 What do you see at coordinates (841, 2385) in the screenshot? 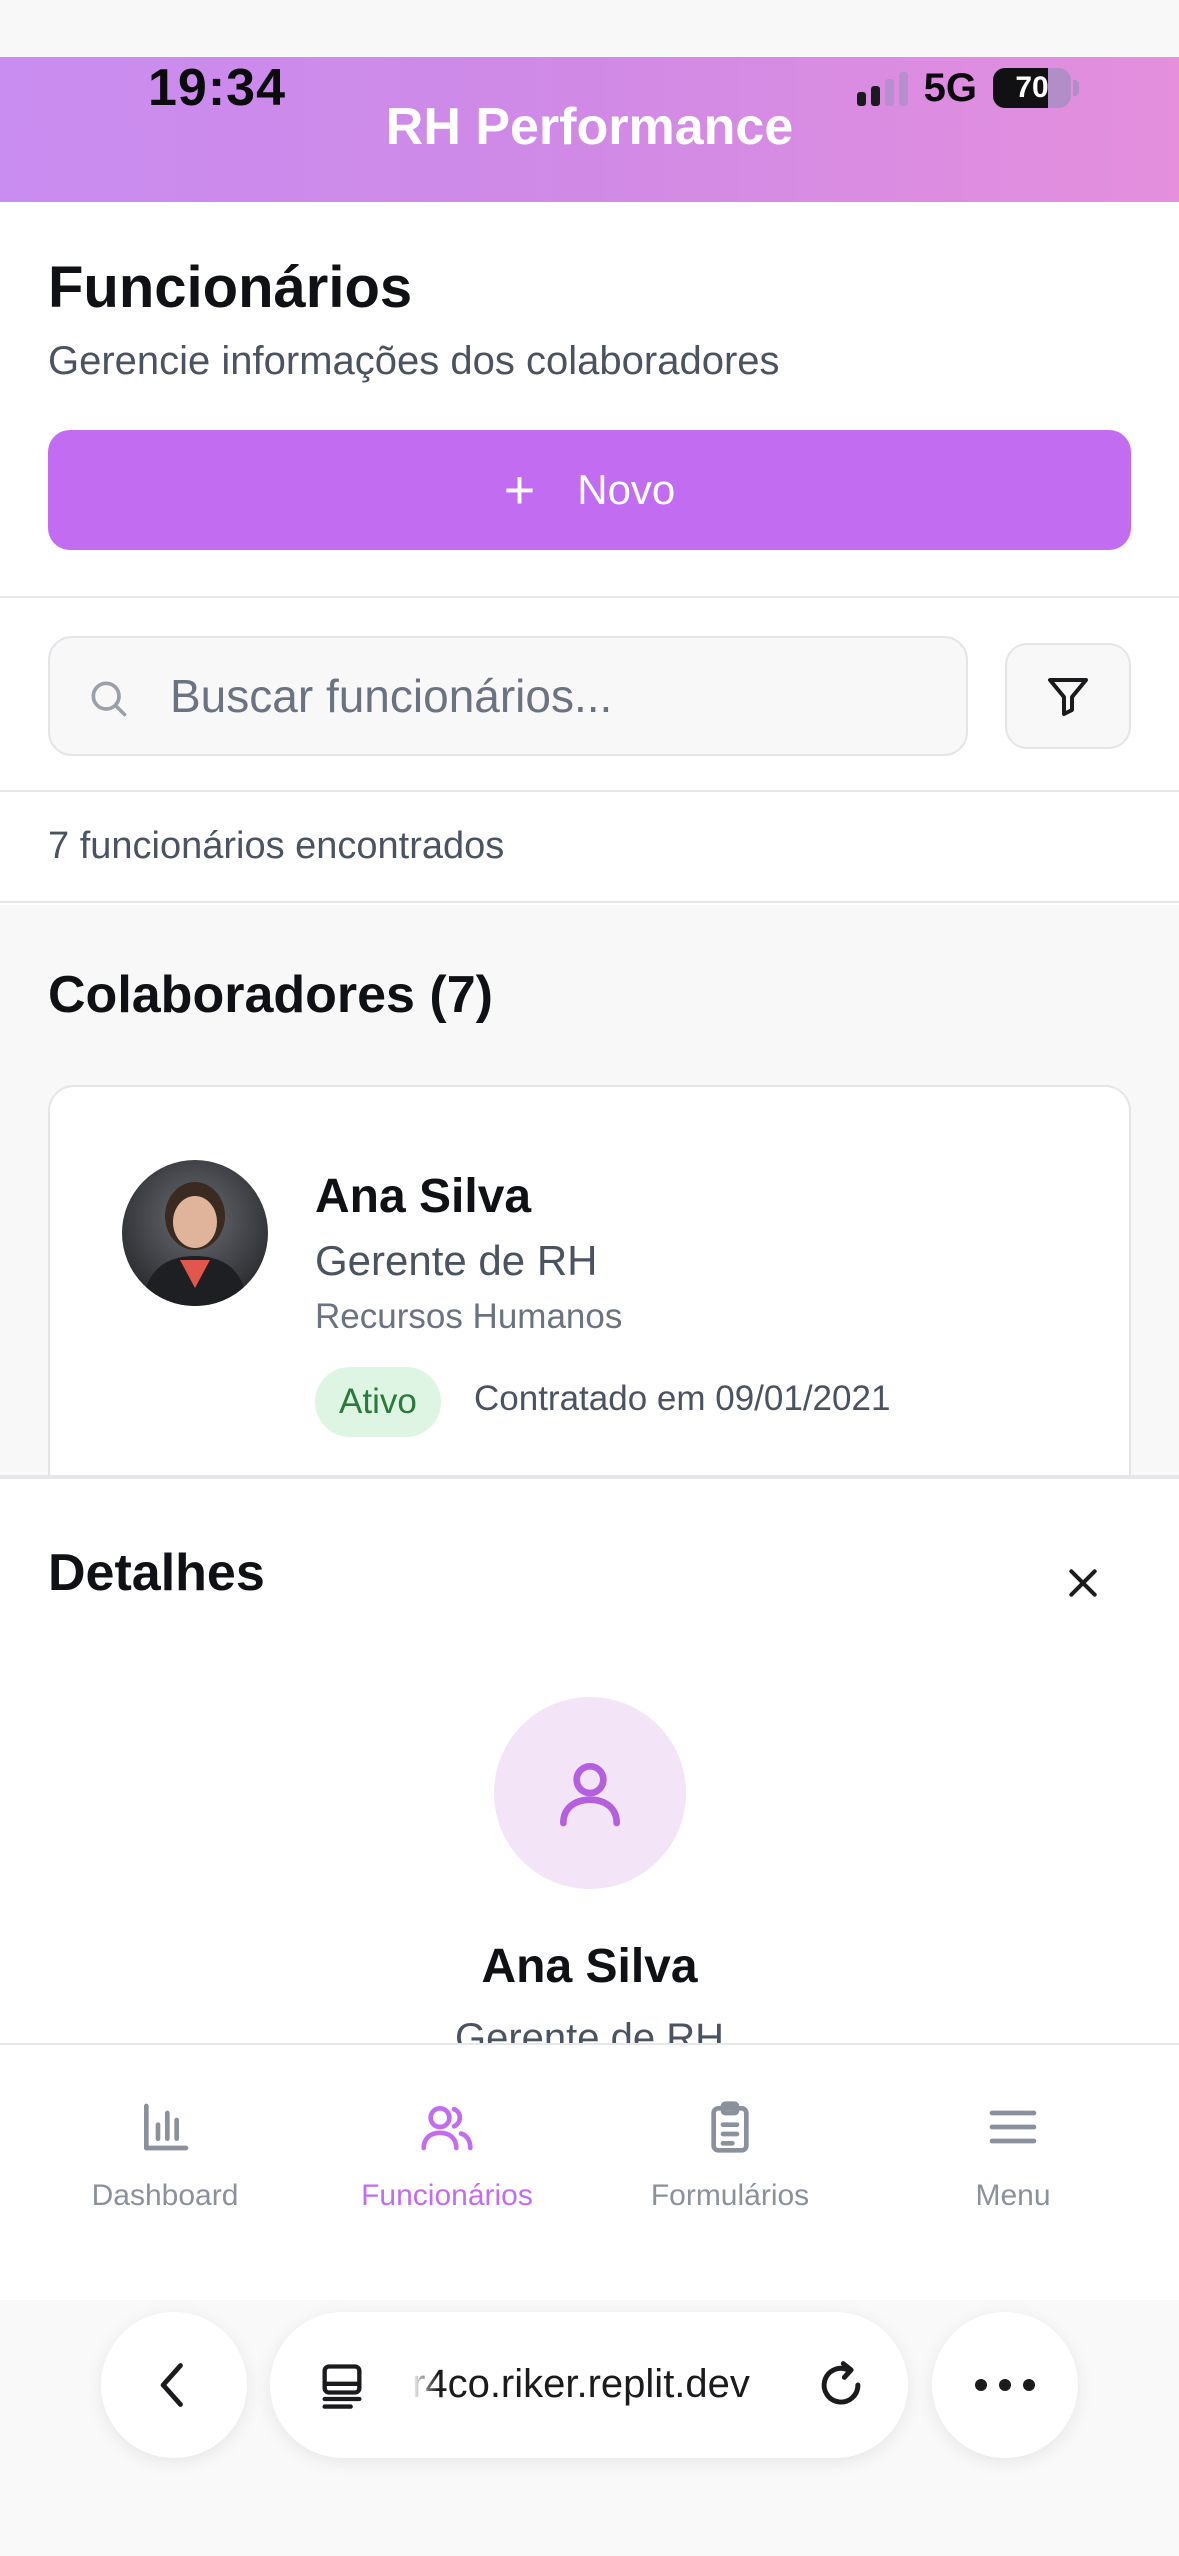
I see `reload-icon` at bounding box center [841, 2385].